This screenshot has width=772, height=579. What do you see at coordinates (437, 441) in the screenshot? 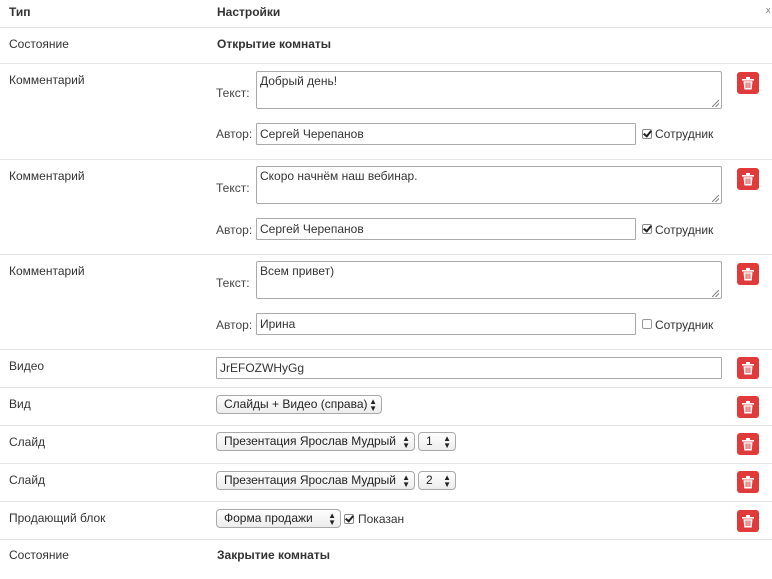
I see `slide-number-select: 1 ▲ ▼` at bounding box center [437, 441].